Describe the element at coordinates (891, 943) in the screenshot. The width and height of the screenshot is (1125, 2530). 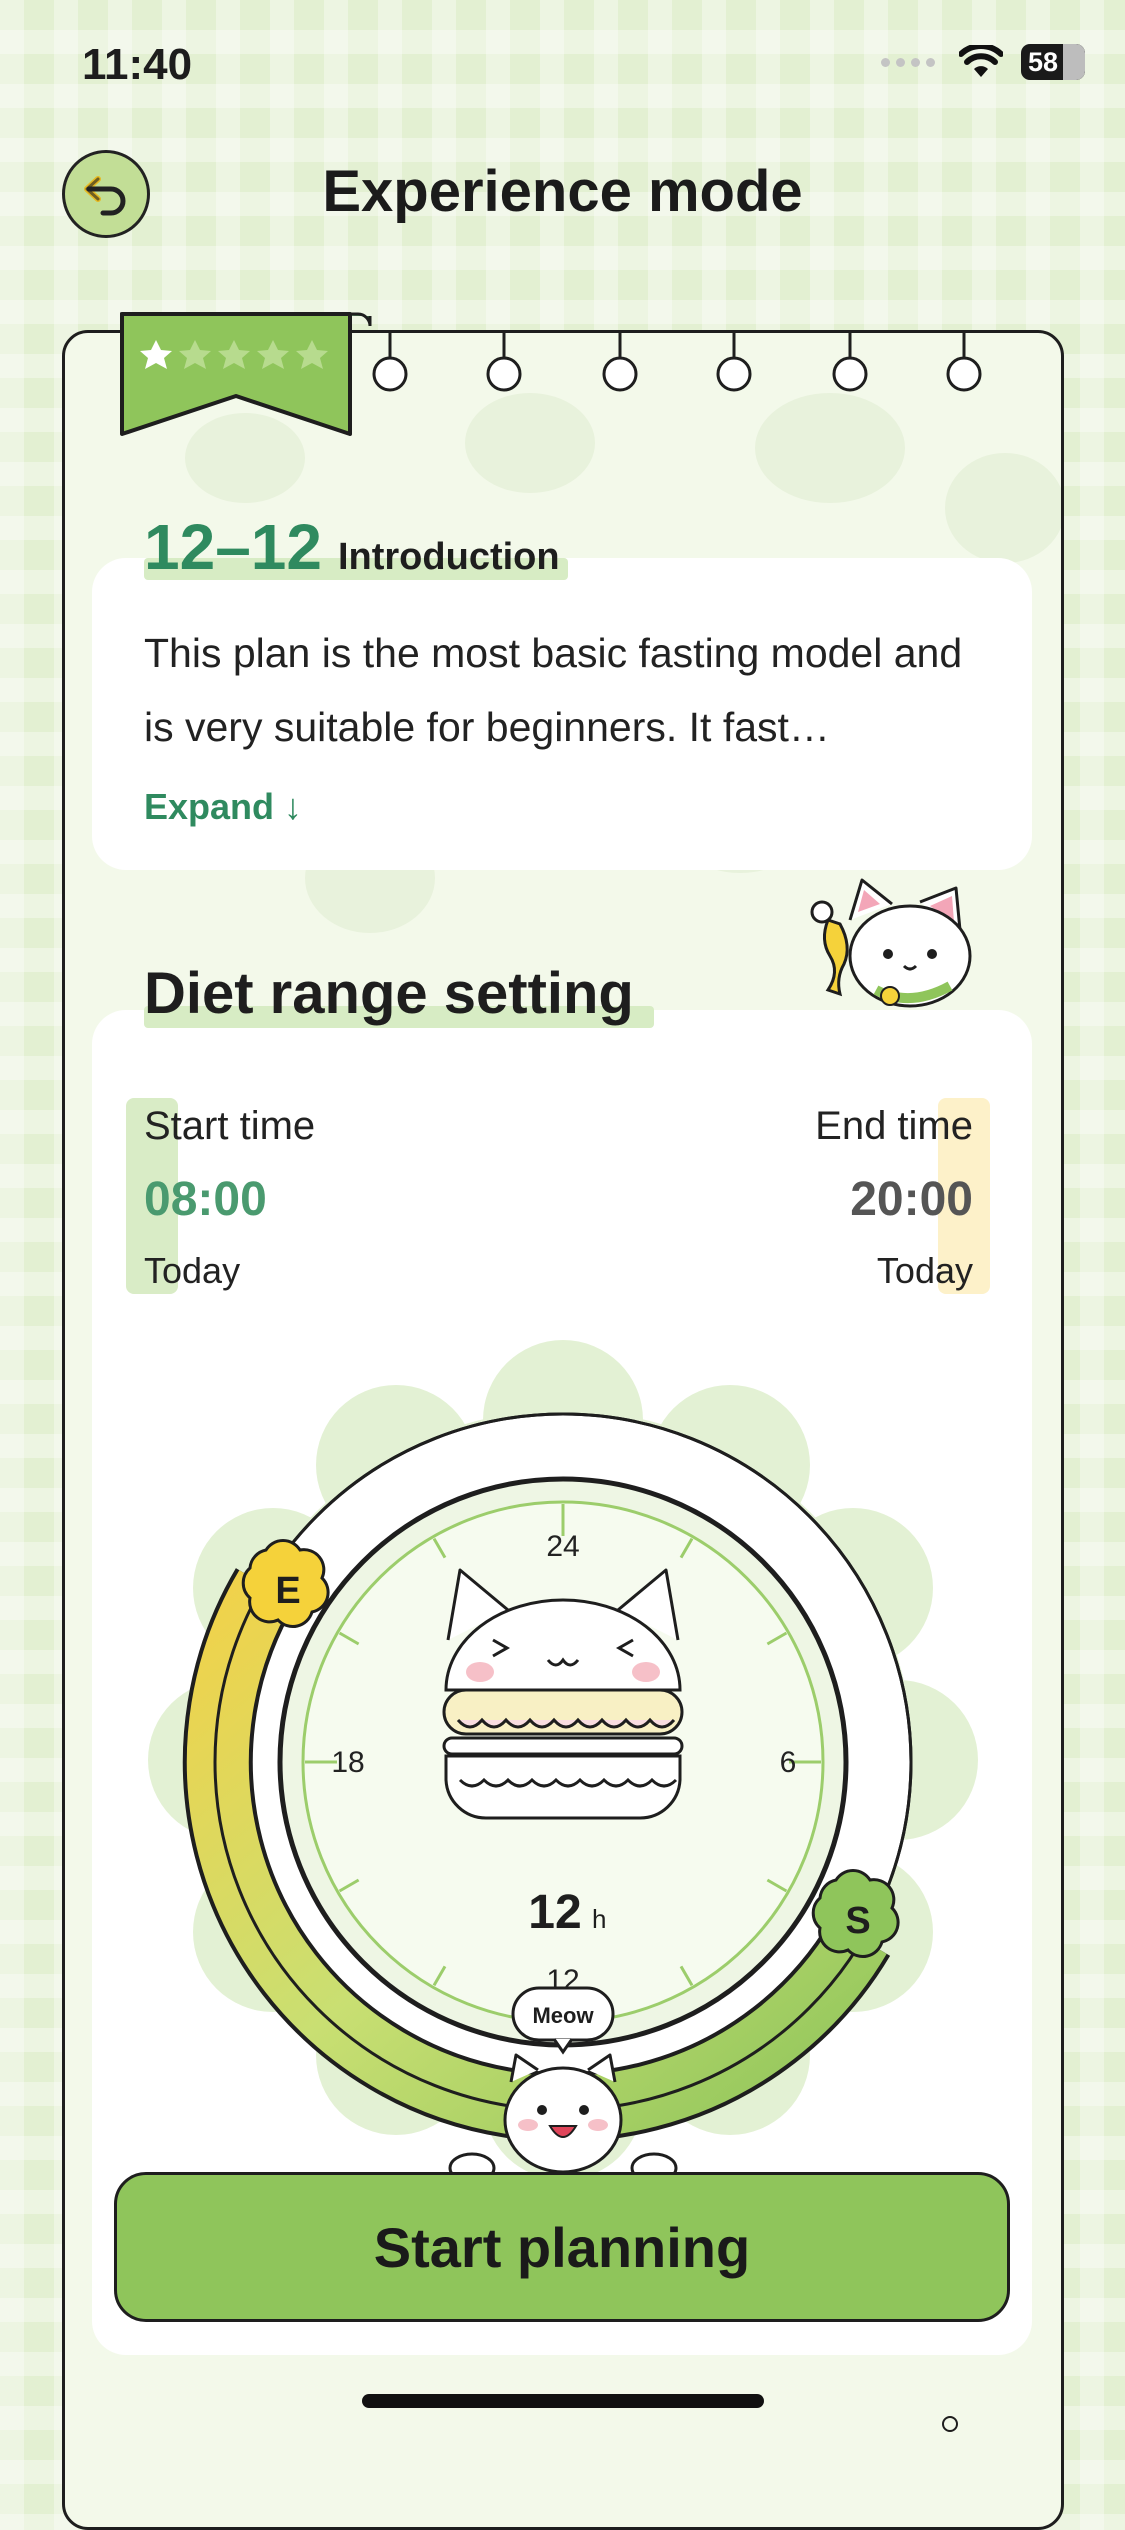
I see `cat-with-fish-illustration` at that location.